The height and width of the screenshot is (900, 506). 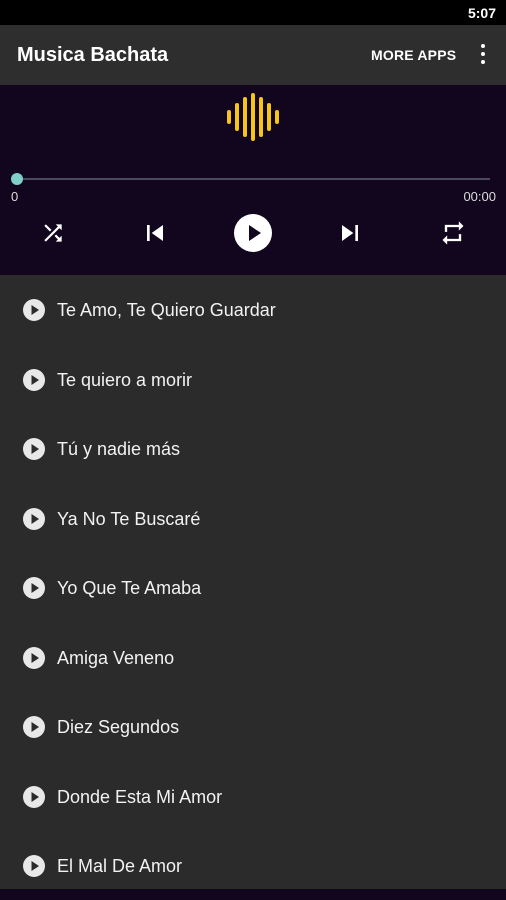 What do you see at coordinates (166, 310) in the screenshot?
I see `track-title: Te Amo, Te Quiero Guardar` at bounding box center [166, 310].